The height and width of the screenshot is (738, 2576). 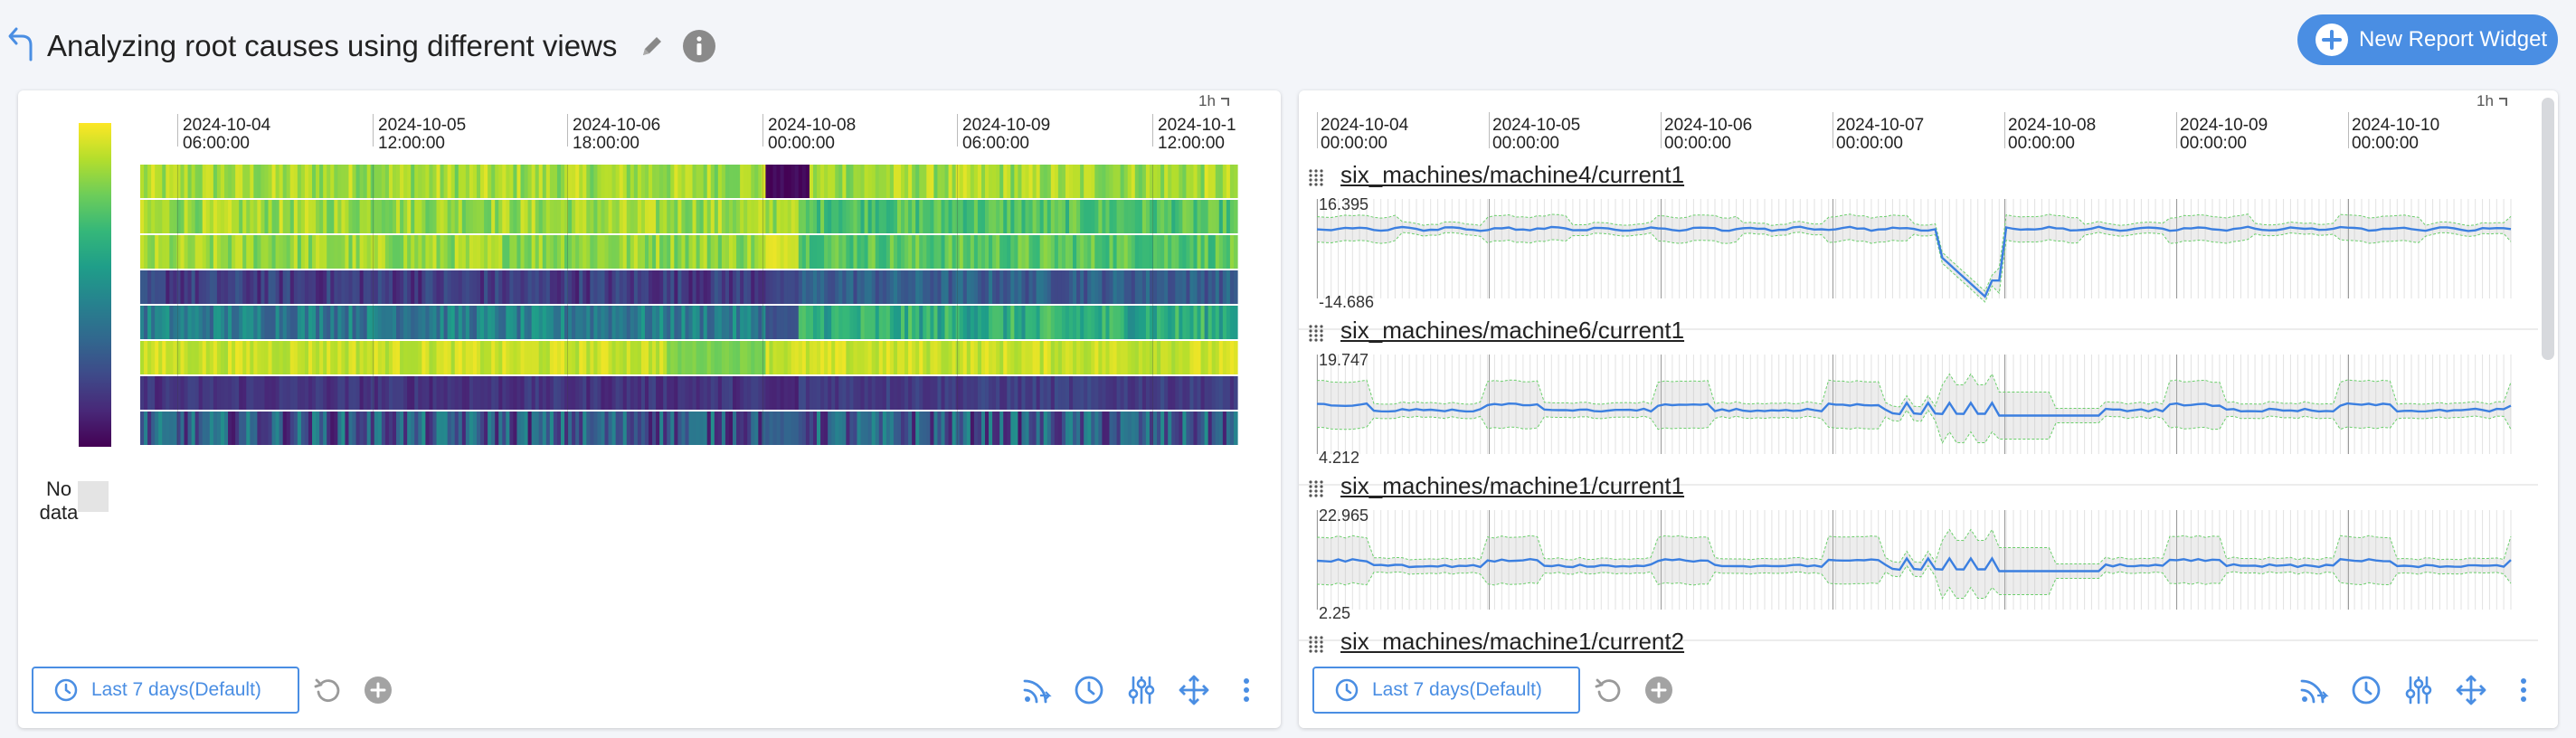 What do you see at coordinates (2548, 229) in the screenshot?
I see `scrollbar` at bounding box center [2548, 229].